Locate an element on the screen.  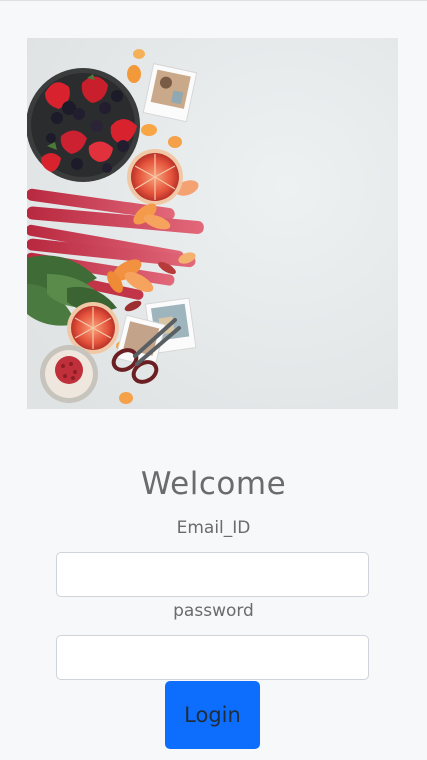
email-label: Email_ID is located at coordinates (213, 528).